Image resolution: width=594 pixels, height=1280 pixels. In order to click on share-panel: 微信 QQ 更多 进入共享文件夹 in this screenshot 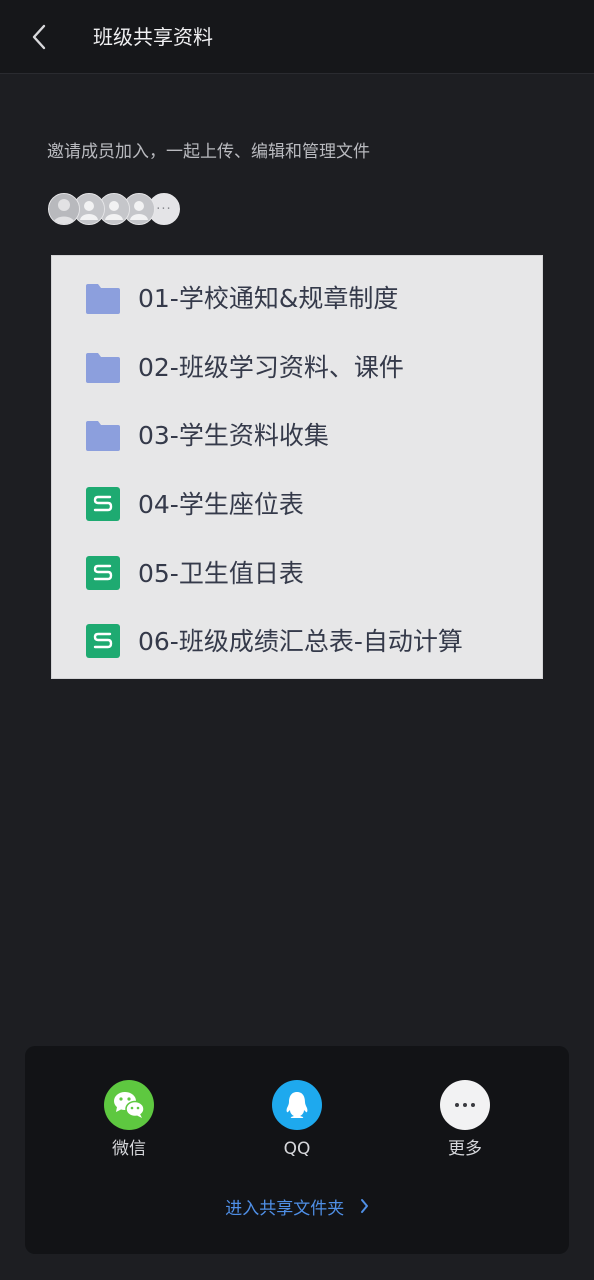, I will do `click(297, 1150)`.